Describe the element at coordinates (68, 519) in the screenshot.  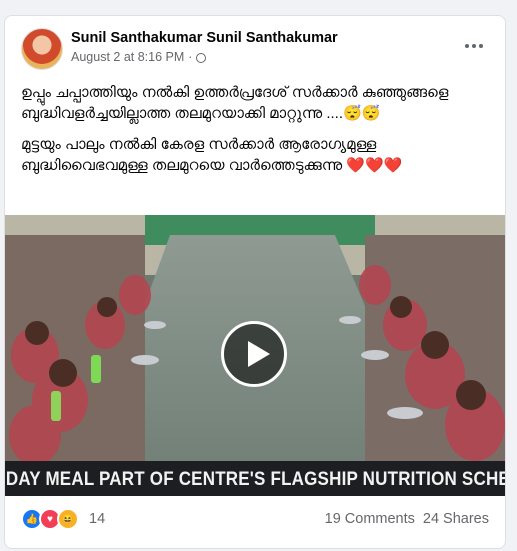
I see `haha-icon: 😆` at that location.